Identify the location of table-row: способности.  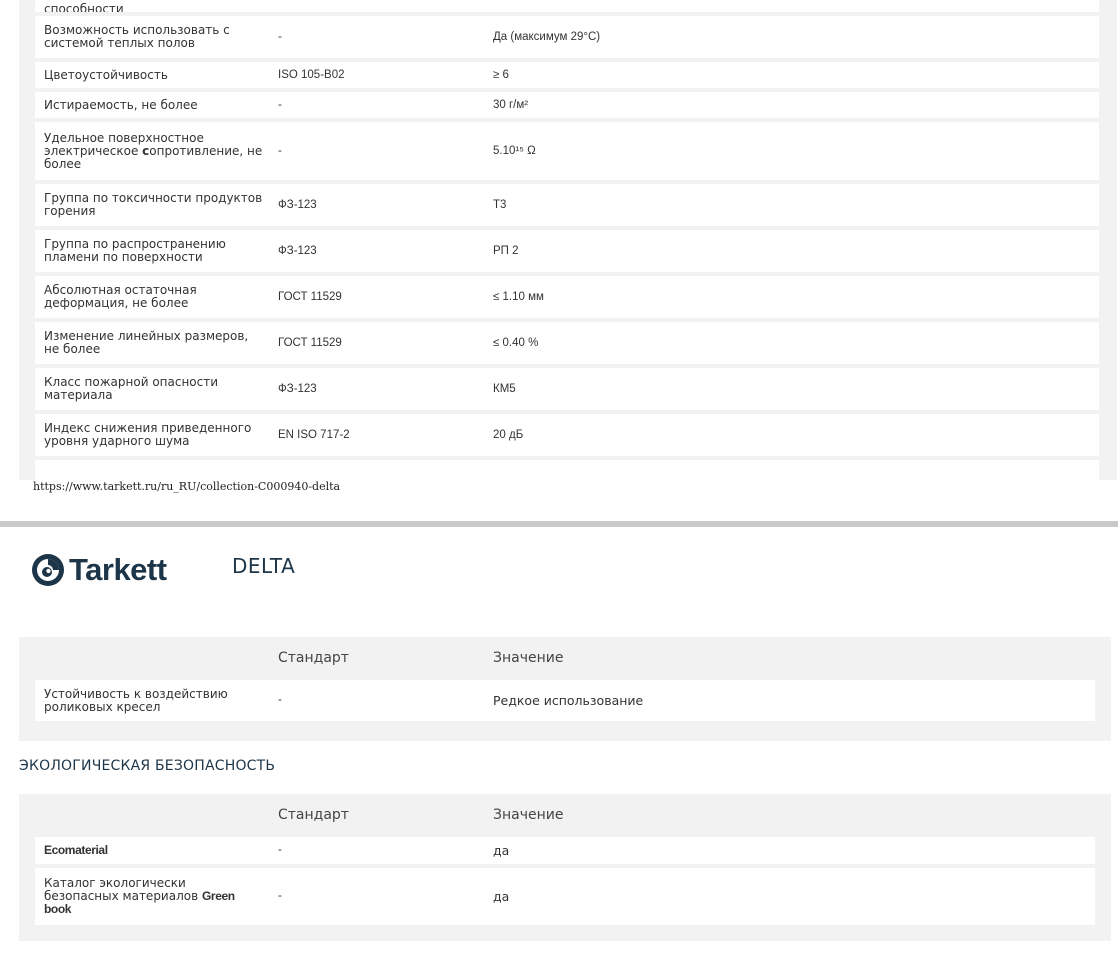
(567, 6).